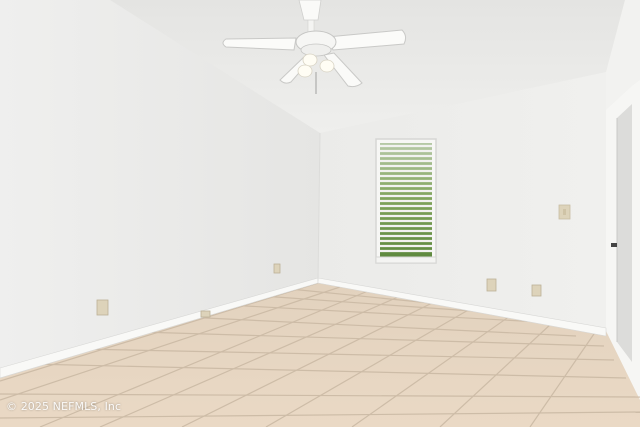  What do you see at coordinates (614, 245) in the screenshot?
I see `door-hinge` at bounding box center [614, 245].